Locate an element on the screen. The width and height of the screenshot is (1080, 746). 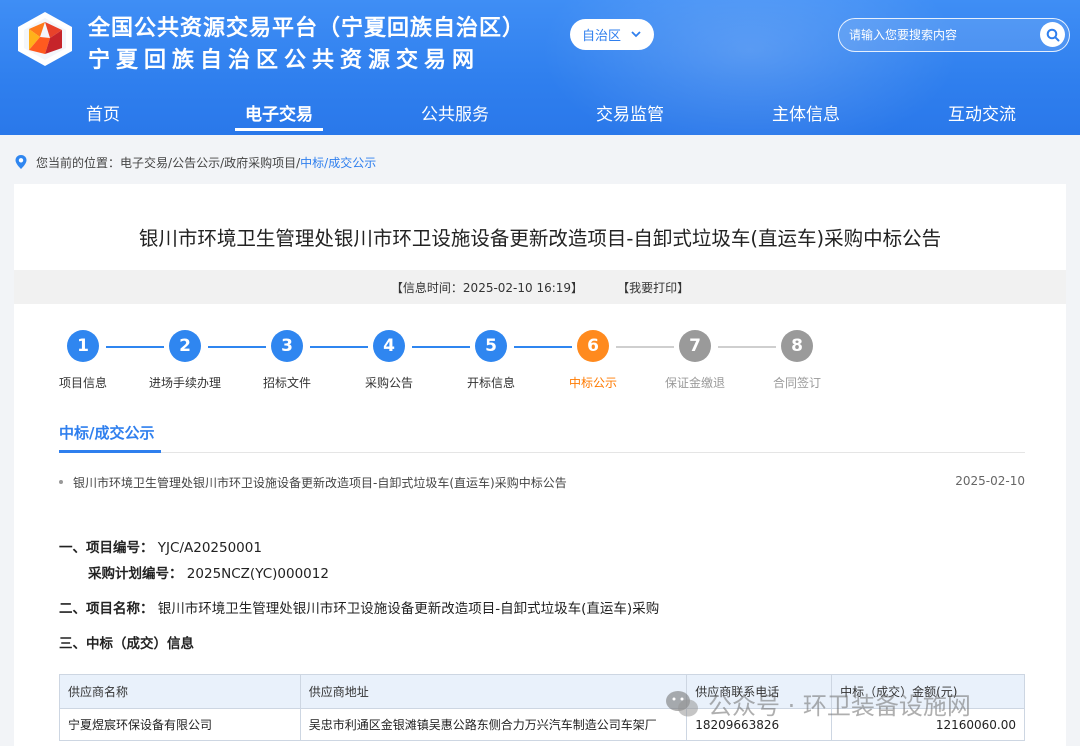
plan-number-line: 采购计划编号： 2025NCZ(YC)000012 is located at coordinates (208, 572).